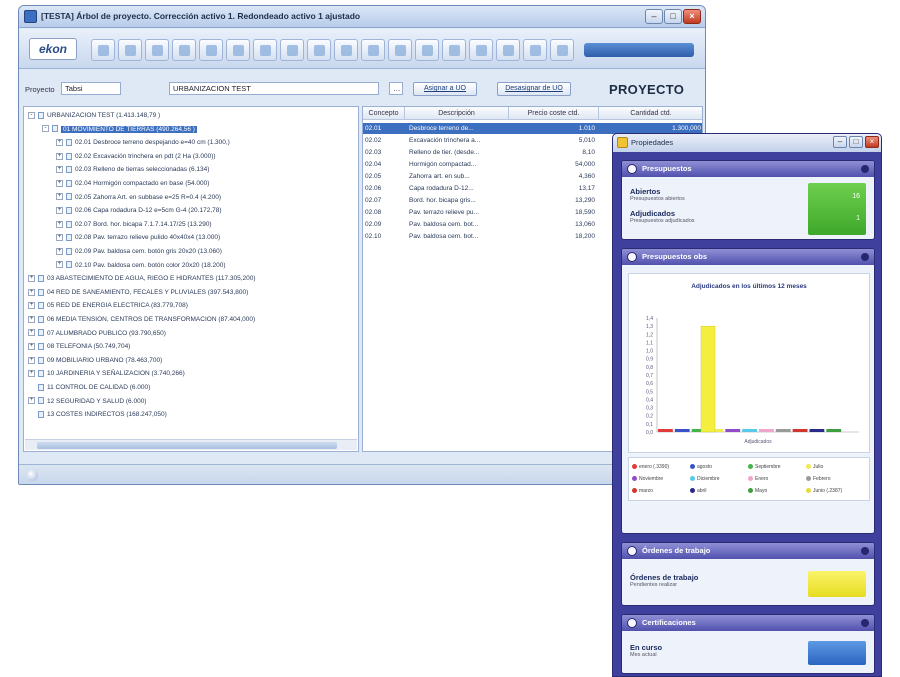 This screenshot has height=677, width=900. What do you see at coordinates (319, 50) in the screenshot?
I see `toolbar-redo-icon` at bounding box center [319, 50].